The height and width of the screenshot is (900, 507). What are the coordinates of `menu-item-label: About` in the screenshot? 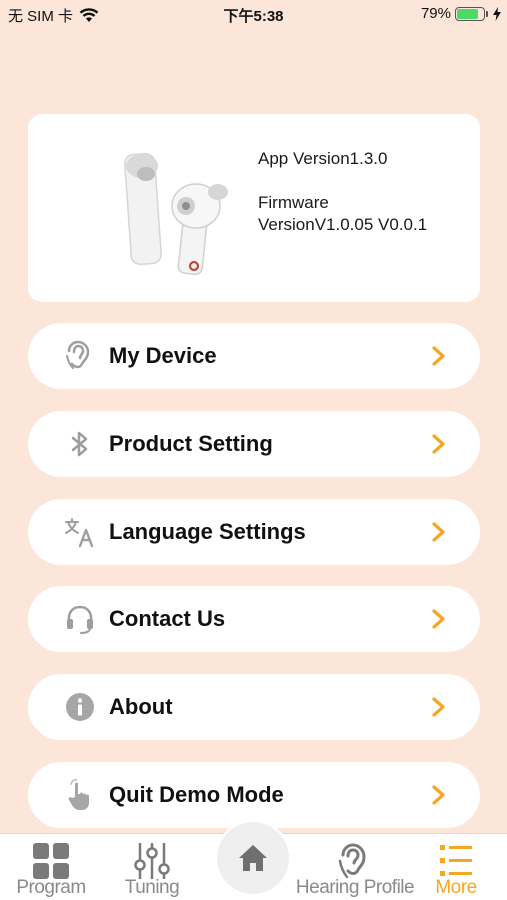 It's located at (141, 706).